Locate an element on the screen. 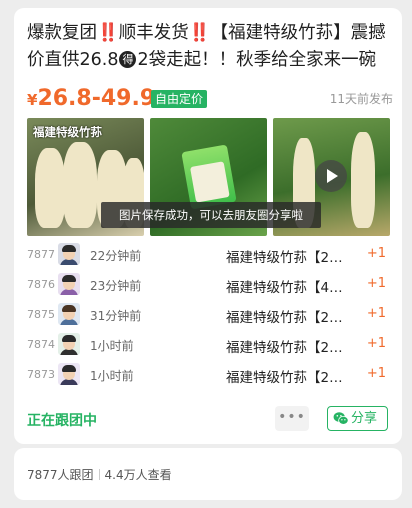  divider is located at coordinates (99, 474).